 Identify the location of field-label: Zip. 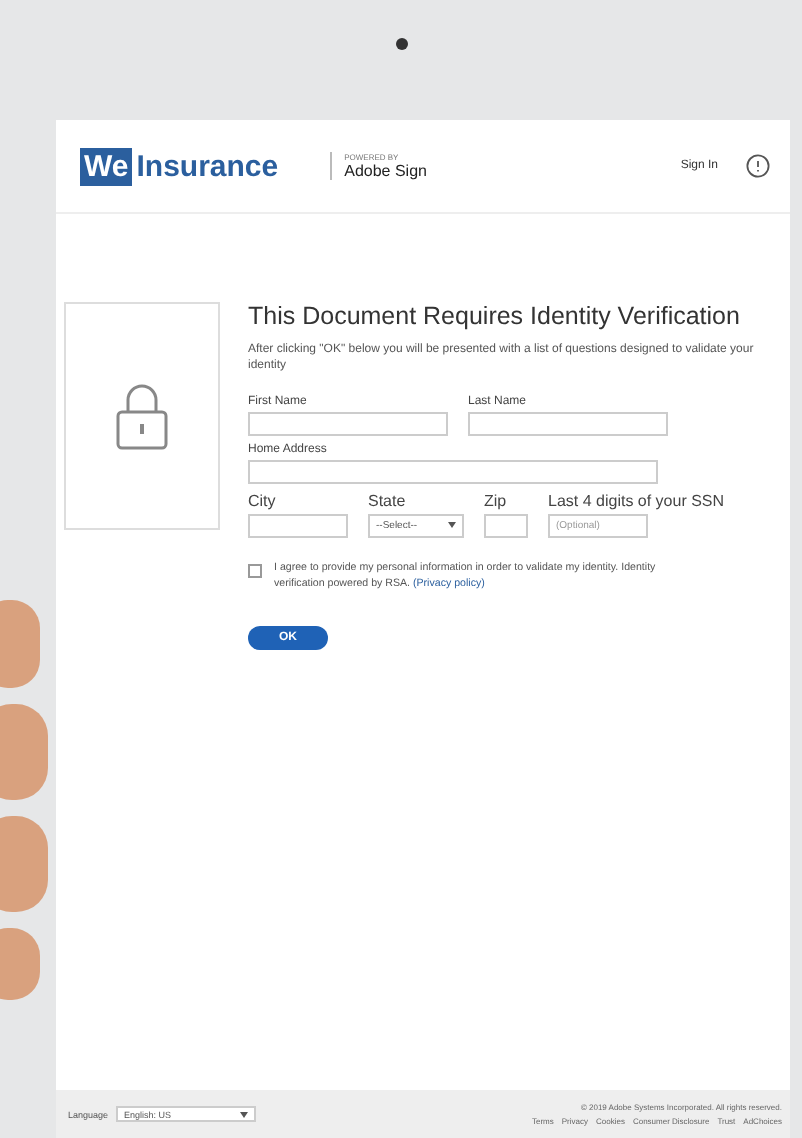
(496, 500).